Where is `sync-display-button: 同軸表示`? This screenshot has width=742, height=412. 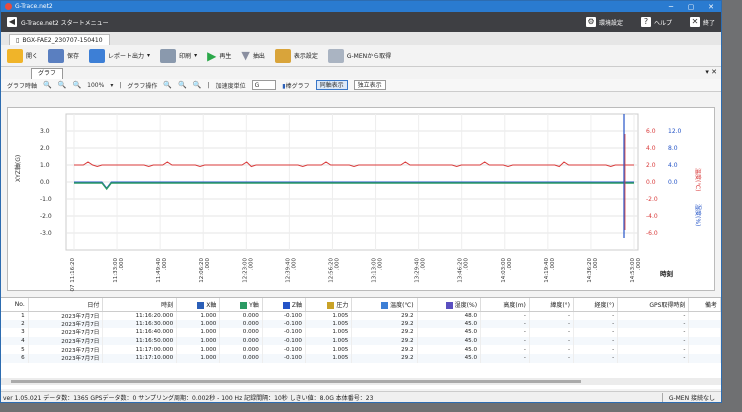 sync-display-button: 同軸表示 is located at coordinates (331, 85).